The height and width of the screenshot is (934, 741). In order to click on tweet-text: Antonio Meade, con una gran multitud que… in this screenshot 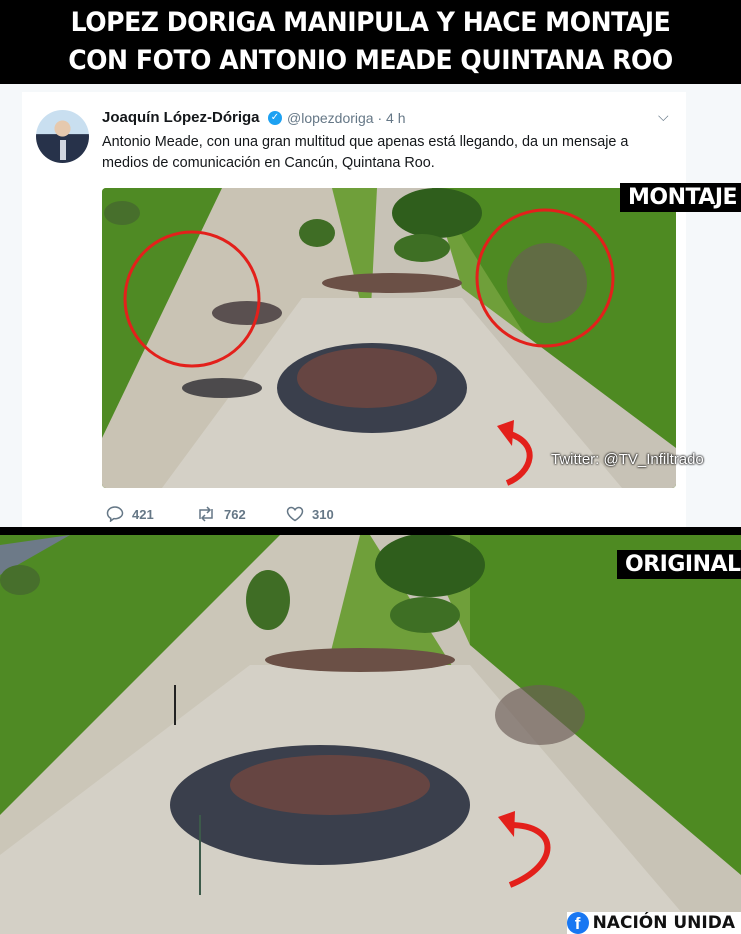, I will do `click(365, 152)`.